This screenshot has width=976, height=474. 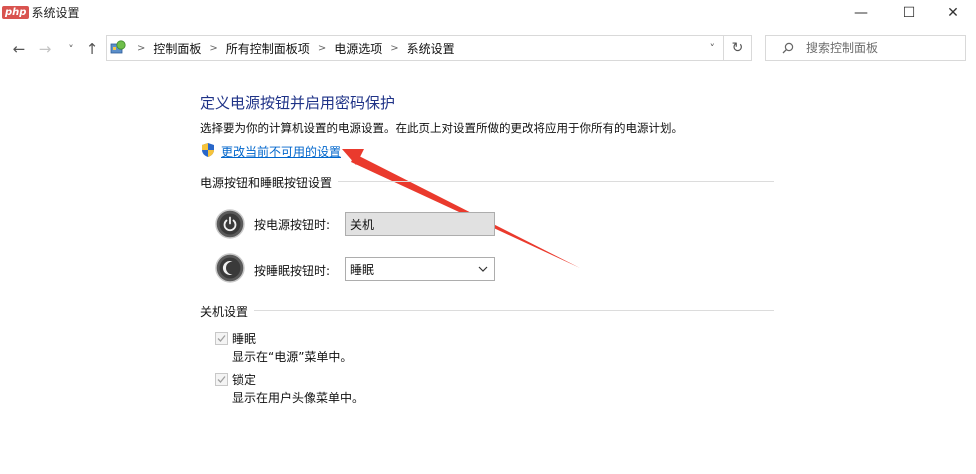 I want to click on window-title-text: 系统设置, so click(x=55, y=12).